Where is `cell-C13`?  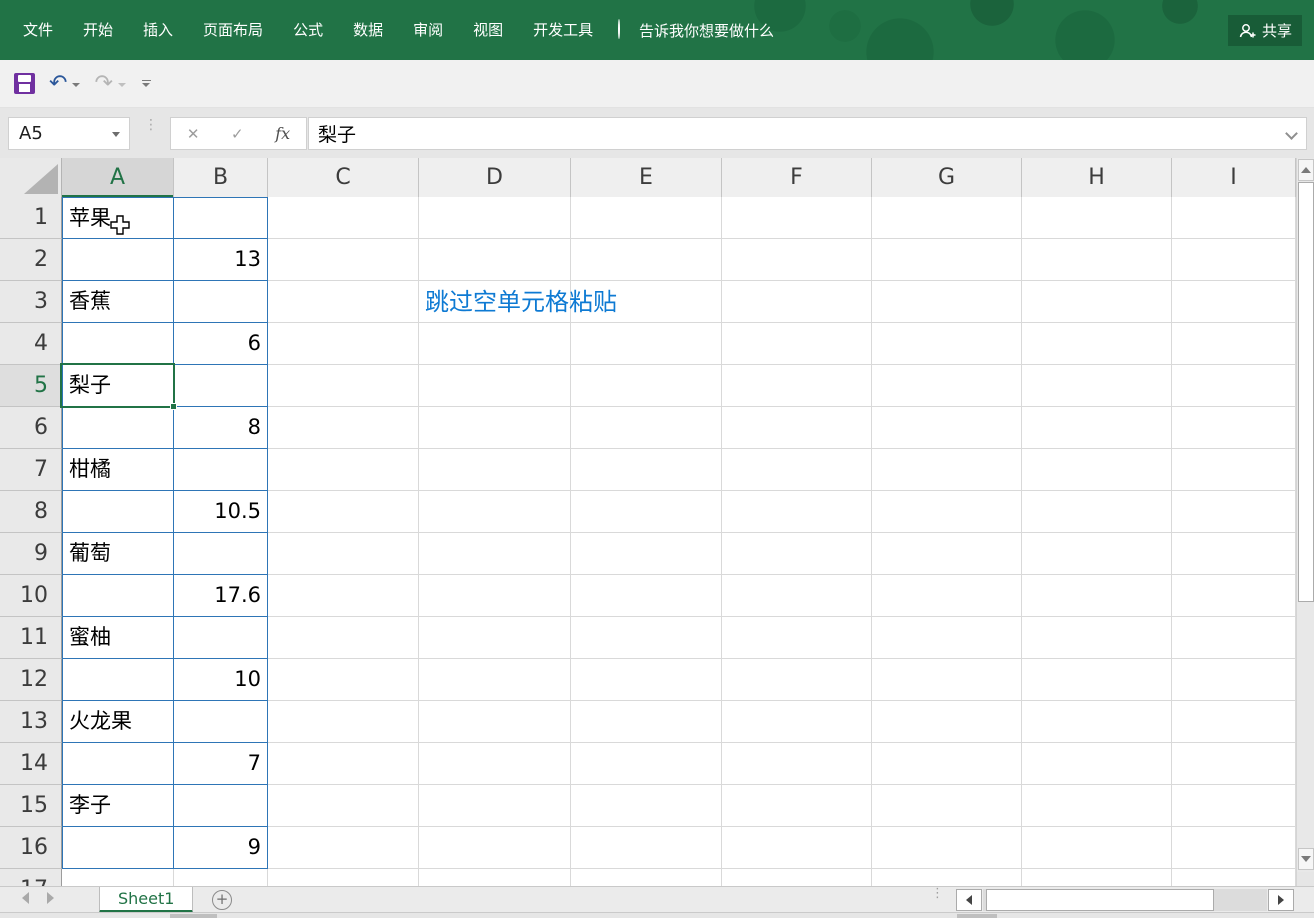 cell-C13 is located at coordinates (343, 722).